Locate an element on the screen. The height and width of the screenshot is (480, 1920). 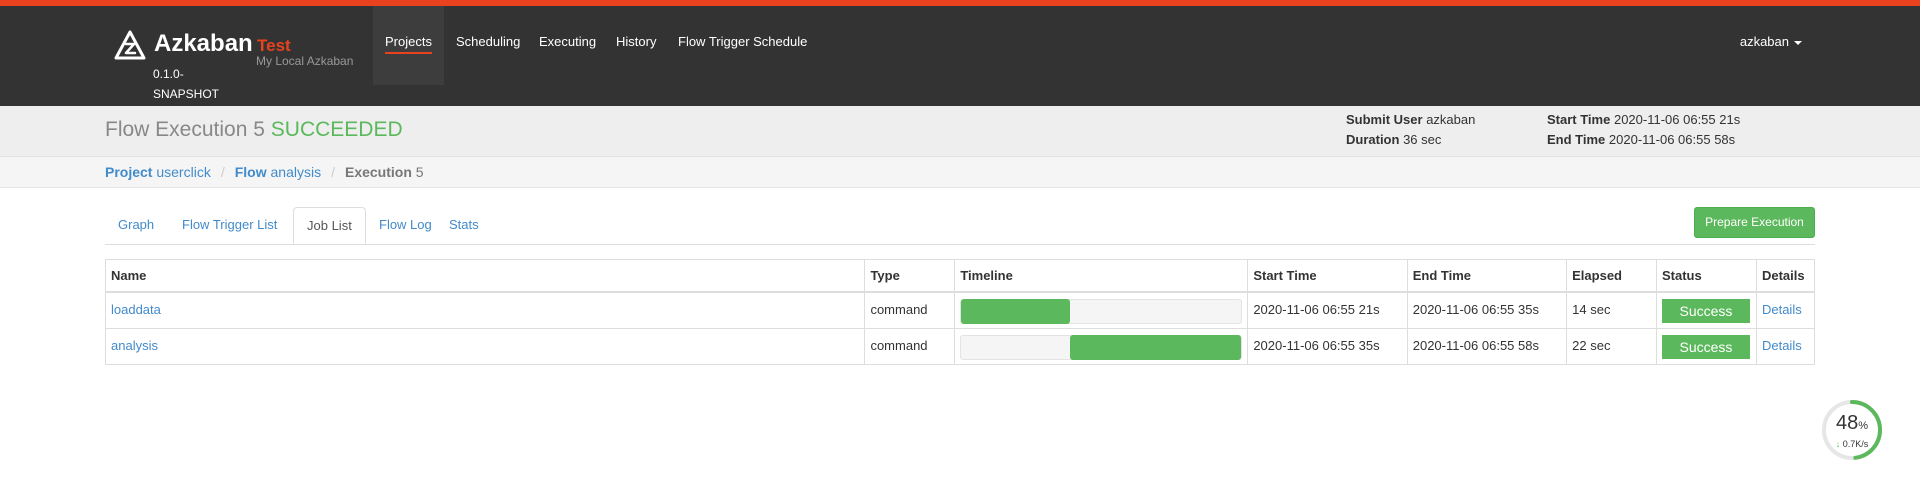
breadcrumb-project-value: userclick is located at coordinates (183, 172).